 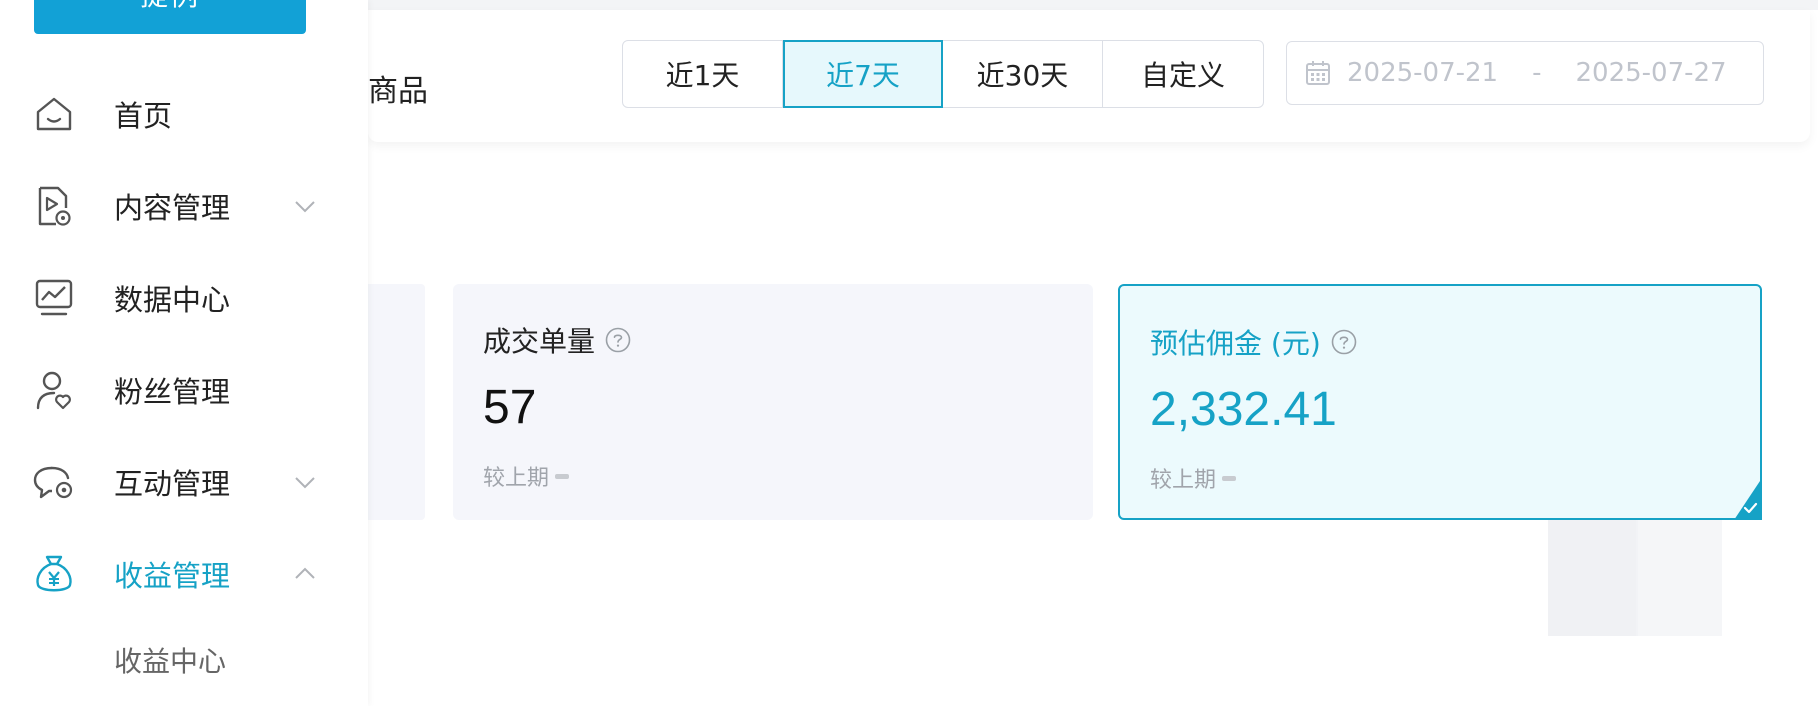 What do you see at coordinates (1525, 73) in the screenshot?
I see `date-range-picker: 2025-07-21 - 2025-07-27` at bounding box center [1525, 73].